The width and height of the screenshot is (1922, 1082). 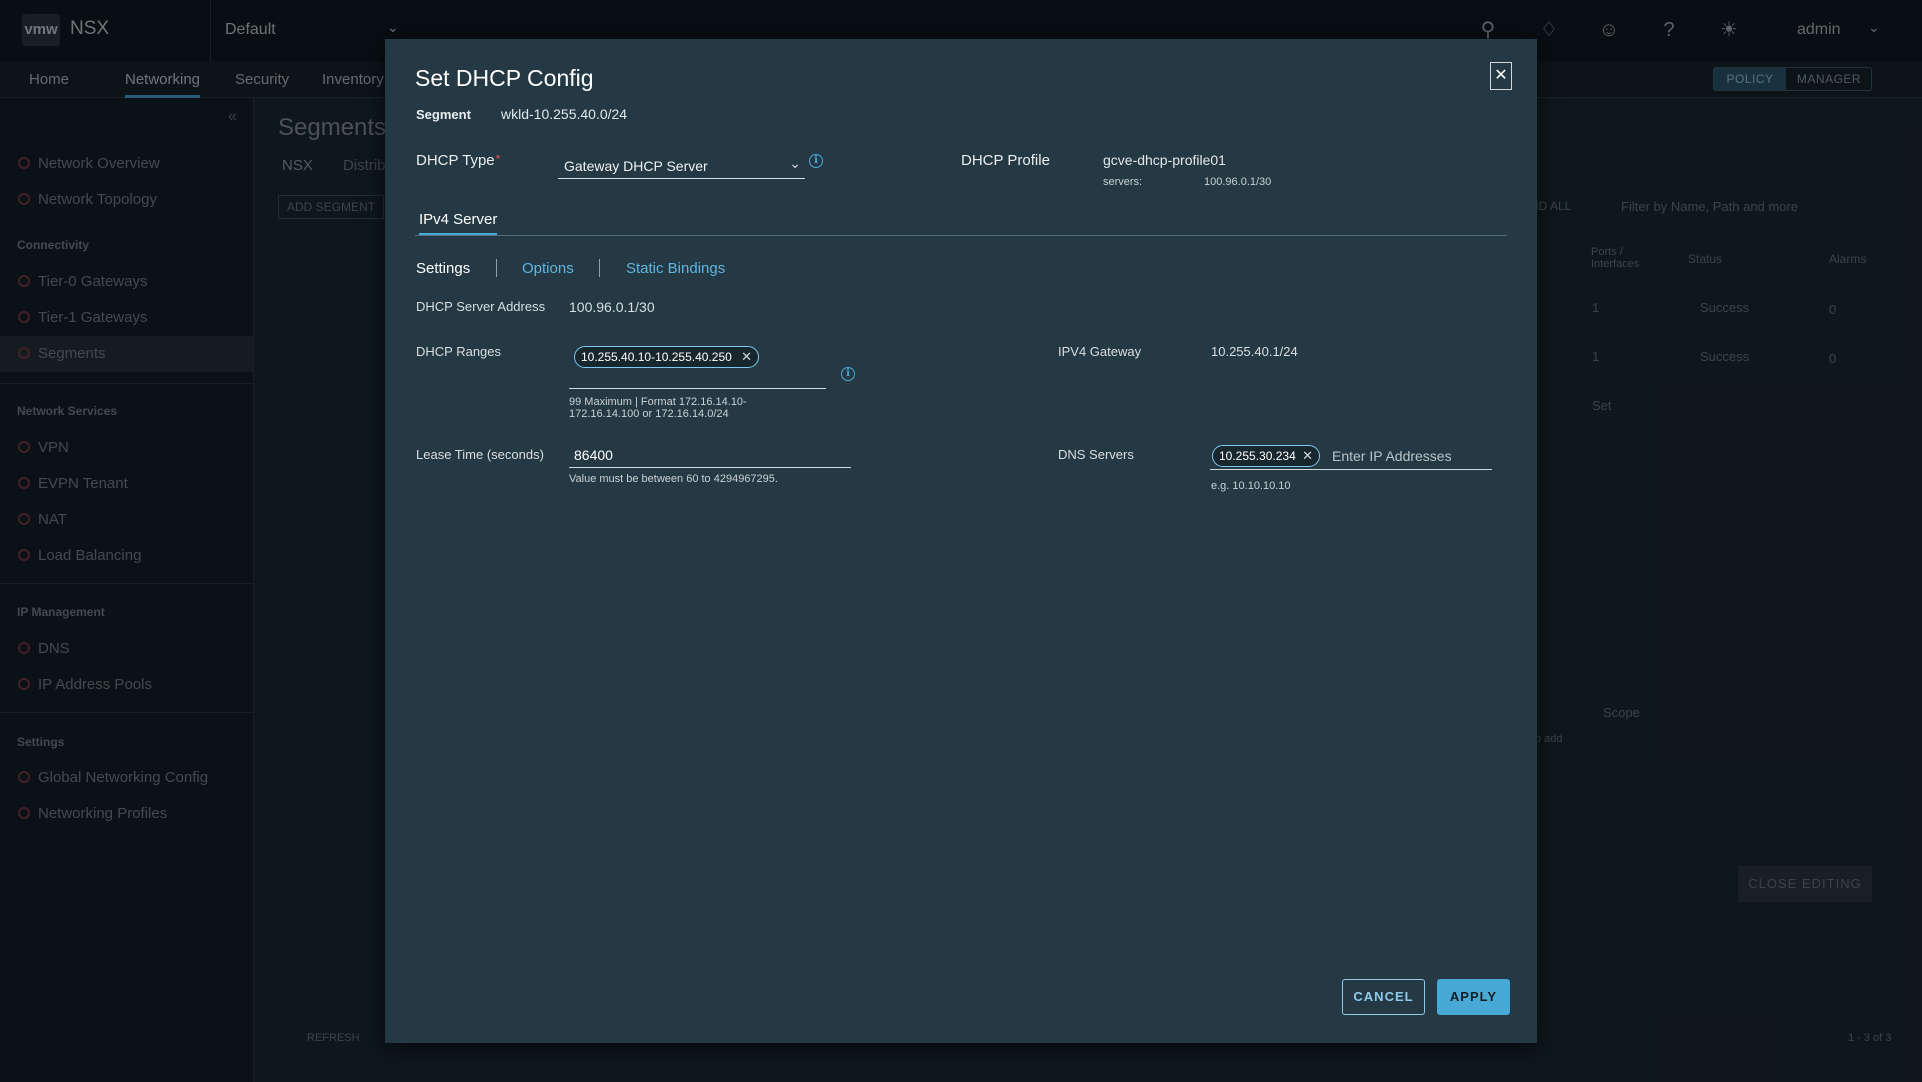 I want to click on lease-time-label: Lease Time (seconds), so click(x=480, y=454).